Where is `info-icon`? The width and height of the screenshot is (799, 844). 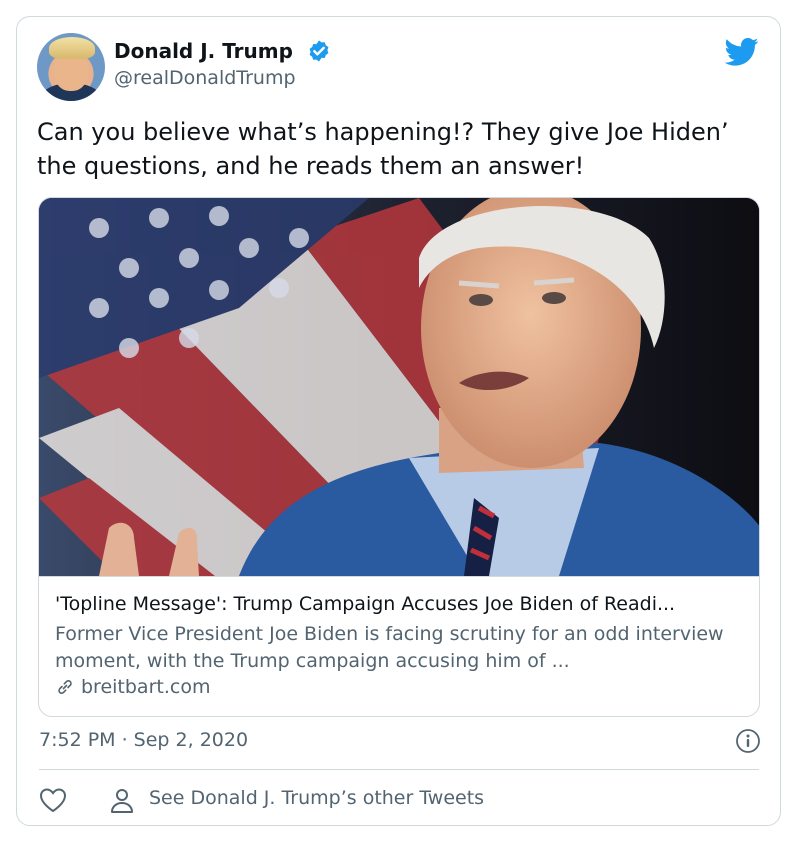
info-icon is located at coordinates (748, 741).